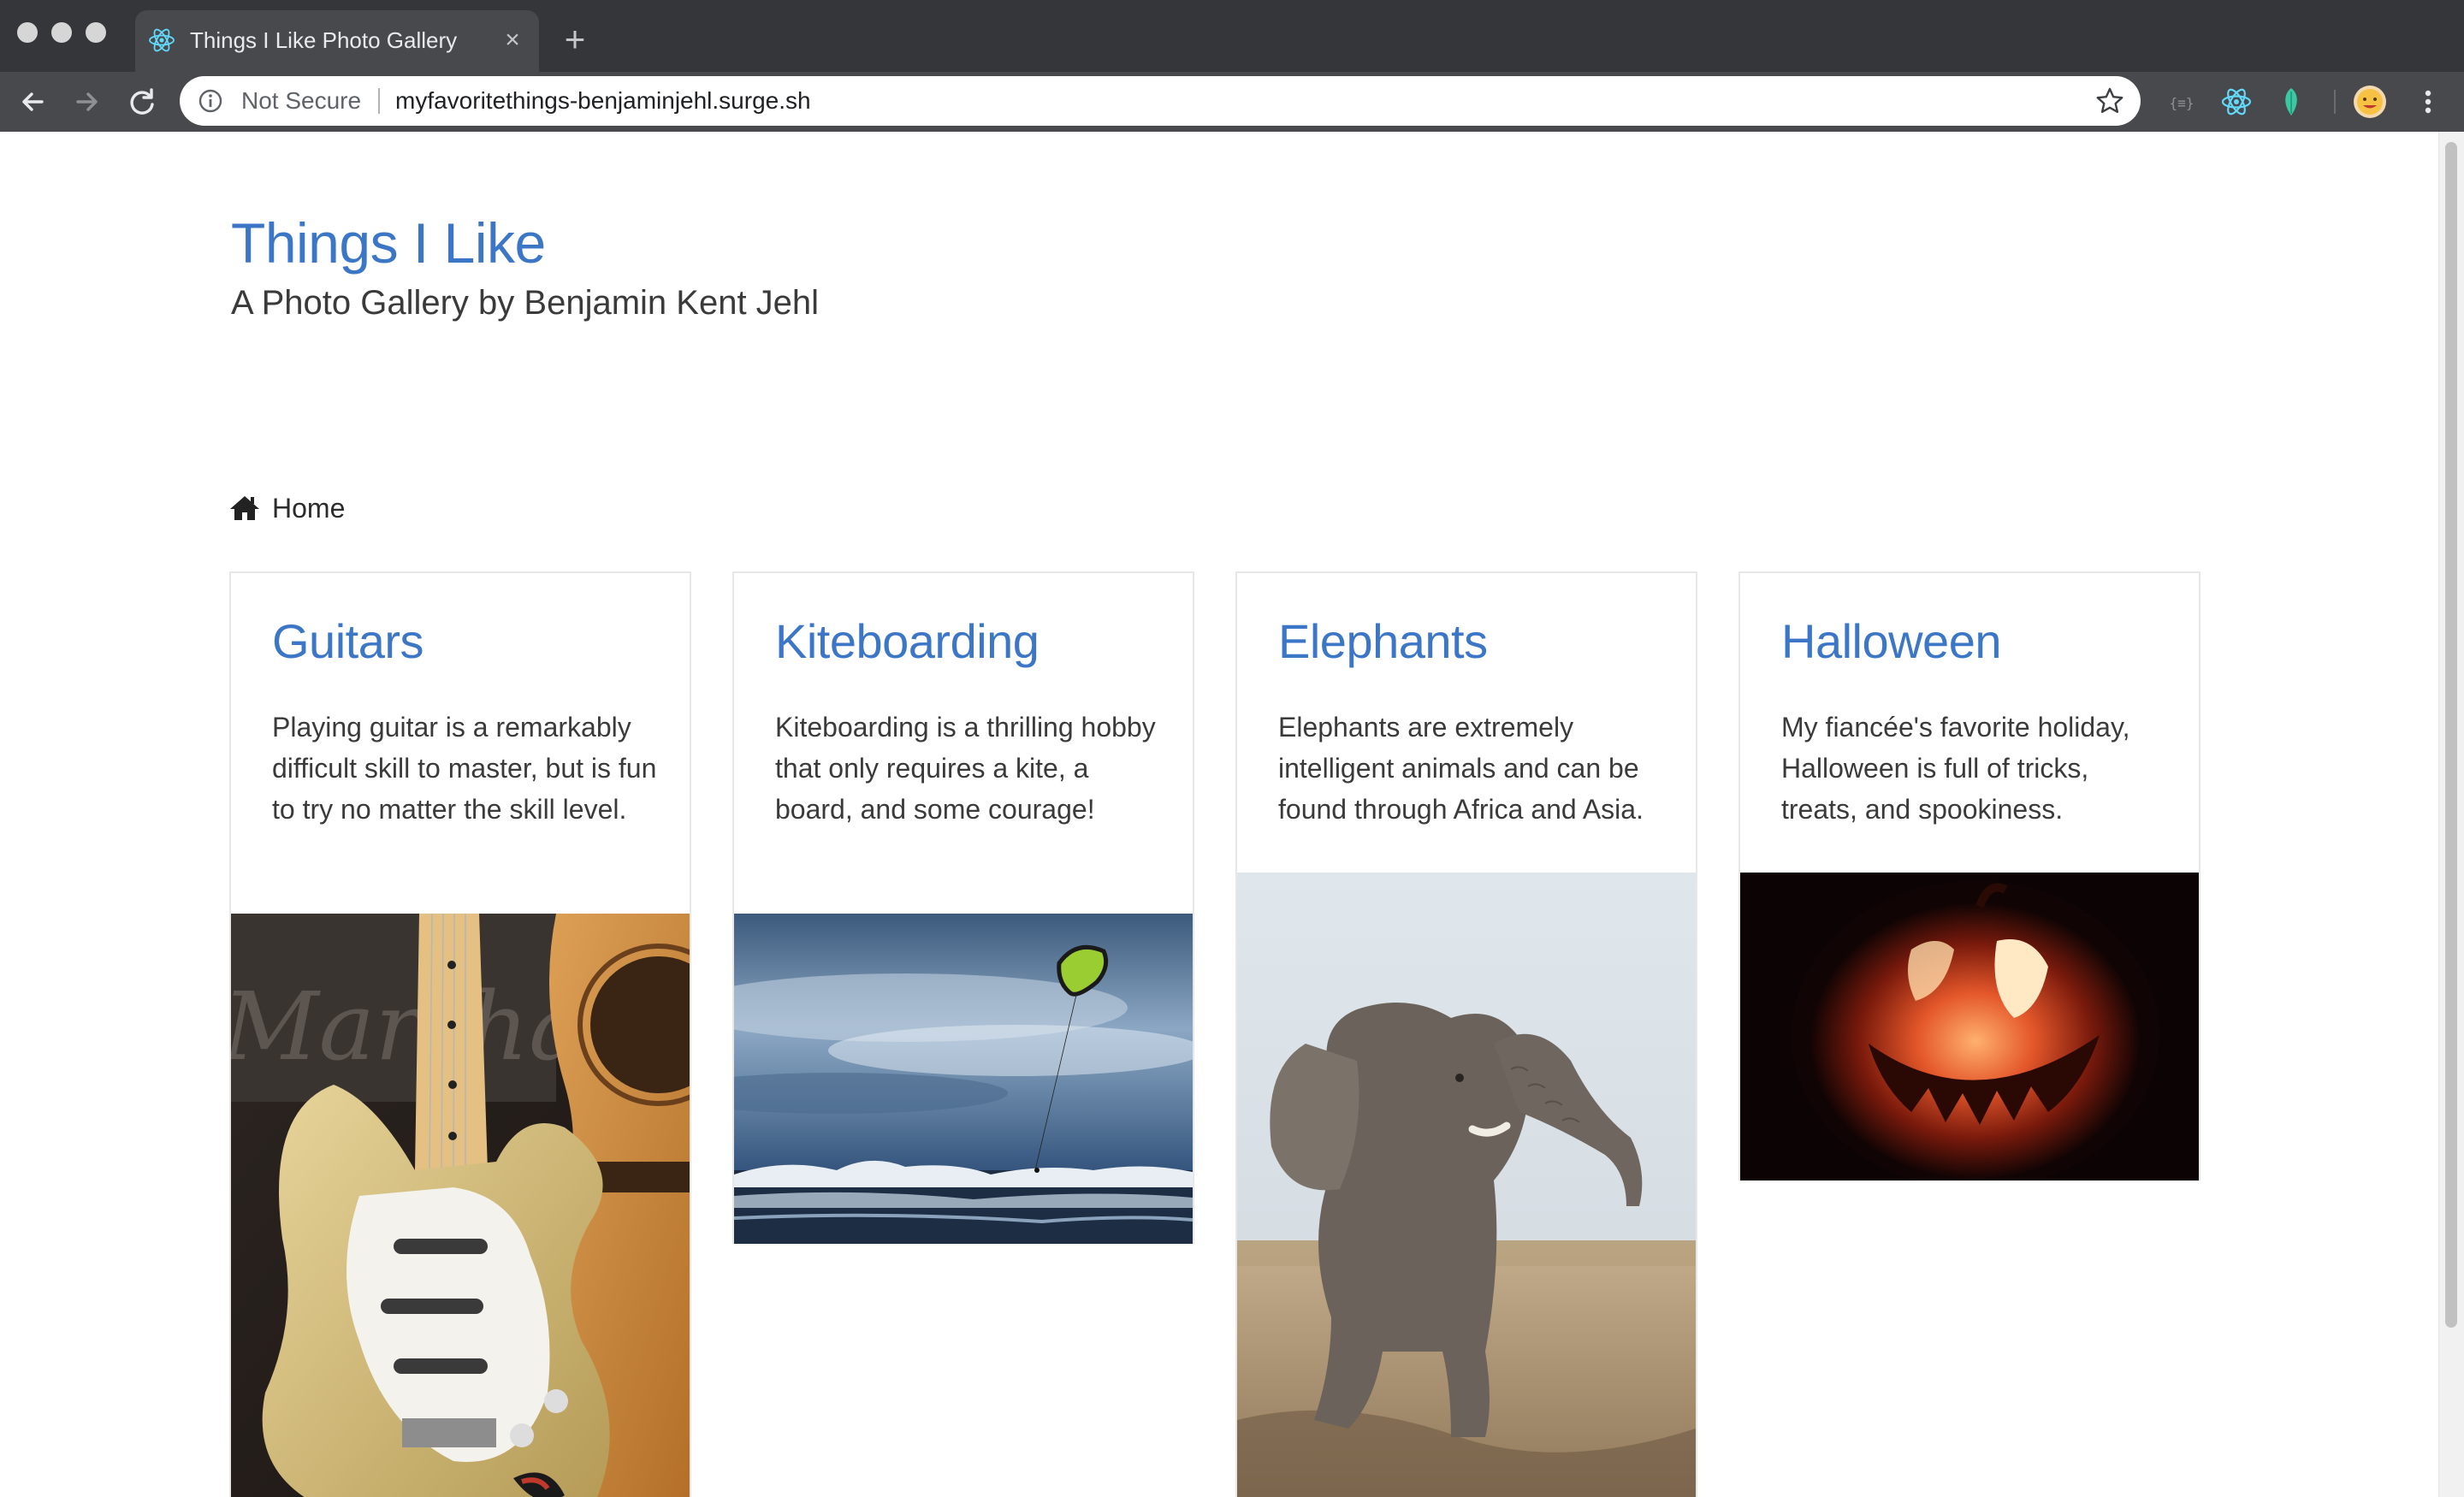  What do you see at coordinates (87, 102) in the screenshot?
I see `forward-arrow-icon` at bounding box center [87, 102].